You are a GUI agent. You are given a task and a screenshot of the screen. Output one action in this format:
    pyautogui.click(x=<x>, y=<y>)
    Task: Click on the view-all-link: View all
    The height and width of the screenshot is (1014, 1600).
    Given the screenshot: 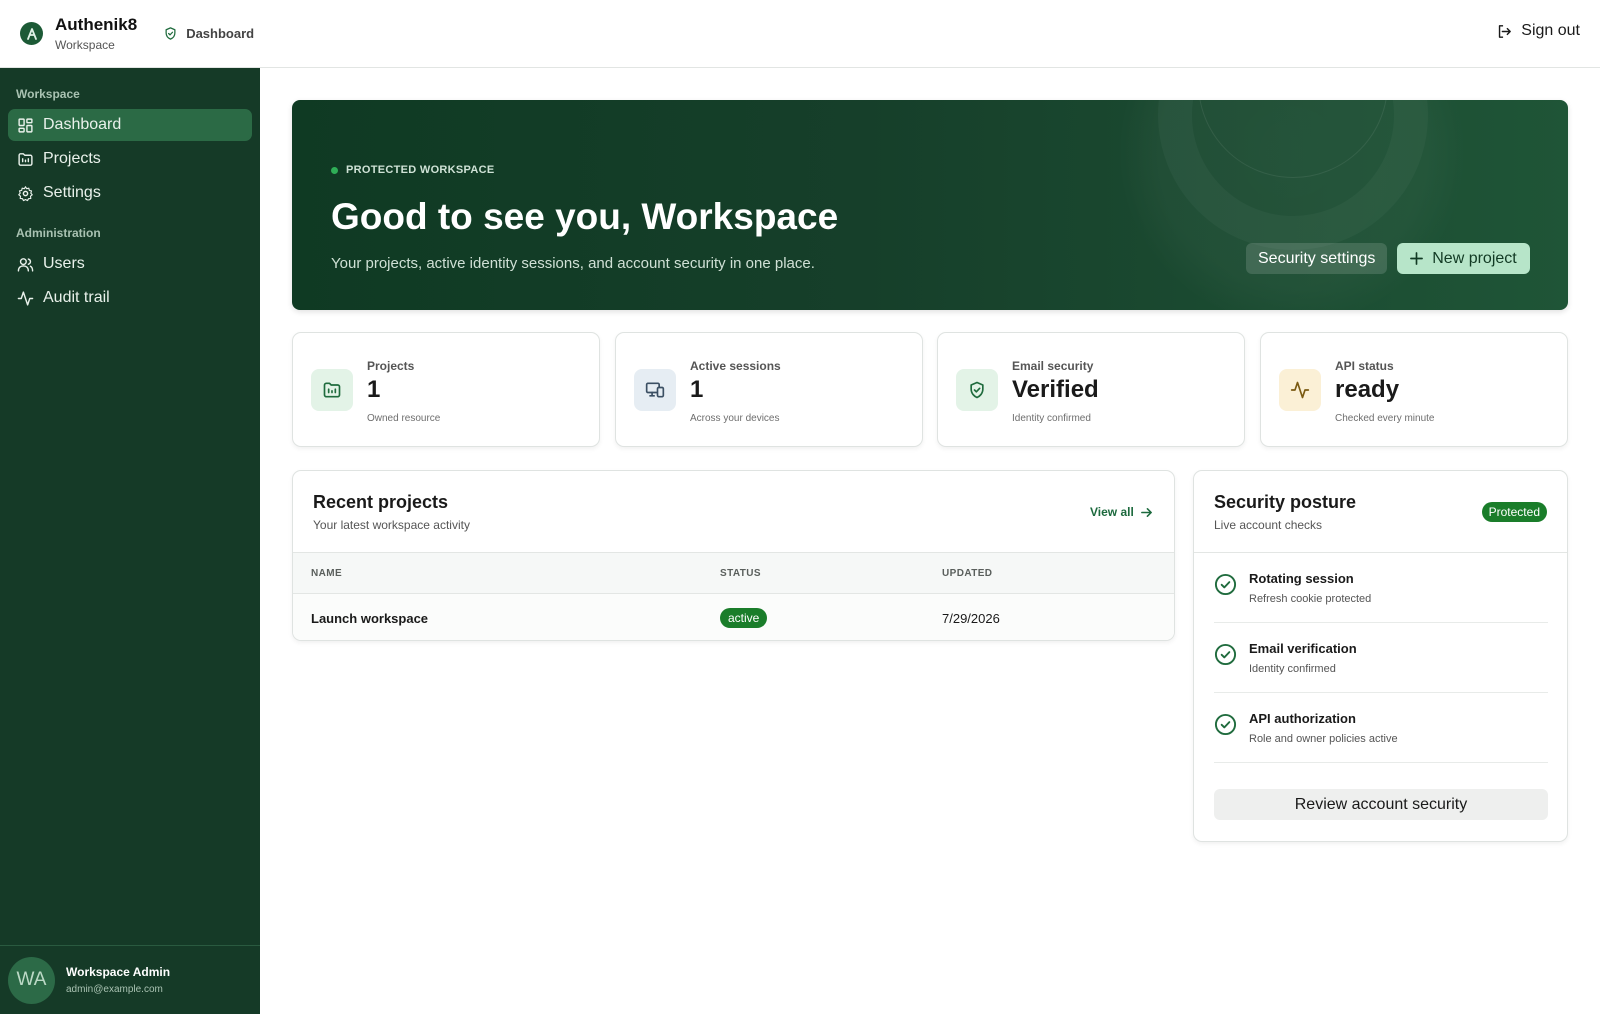 What is the action you would take?
    pyautogui.click(x=1121, y=512)
    